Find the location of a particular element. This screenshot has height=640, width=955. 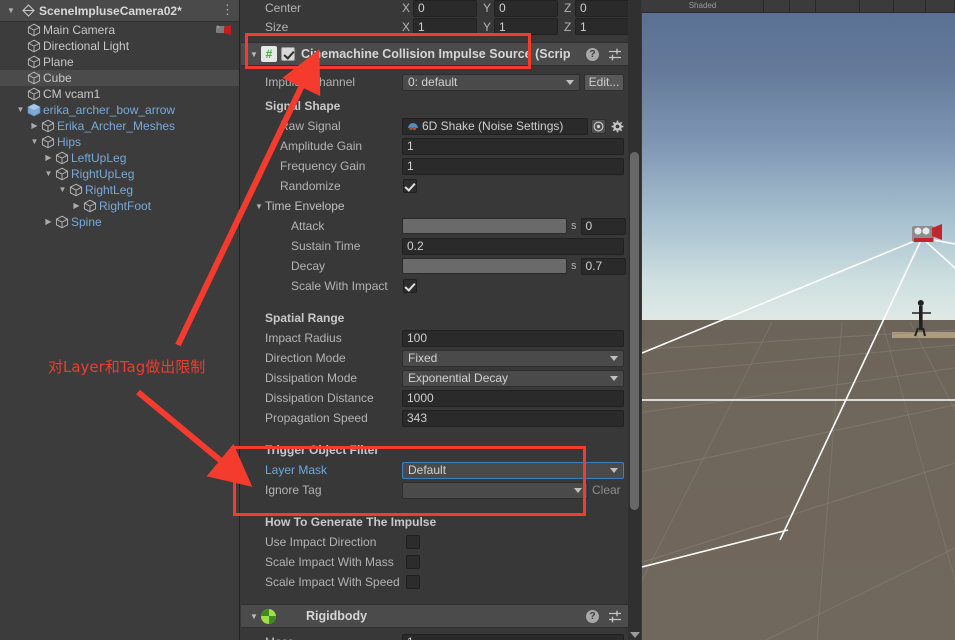

dissipation-distance-field: 1000 is located at coordinates (513, 398).